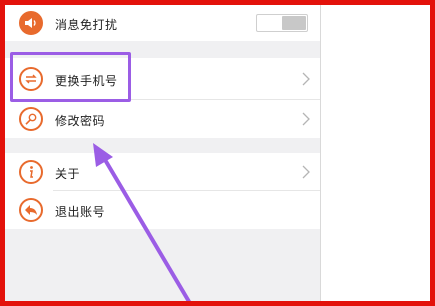 The height and width of the screenshot is (306, 435). I want to click on setting-row-logout: 退出账号, so click(162, 210).